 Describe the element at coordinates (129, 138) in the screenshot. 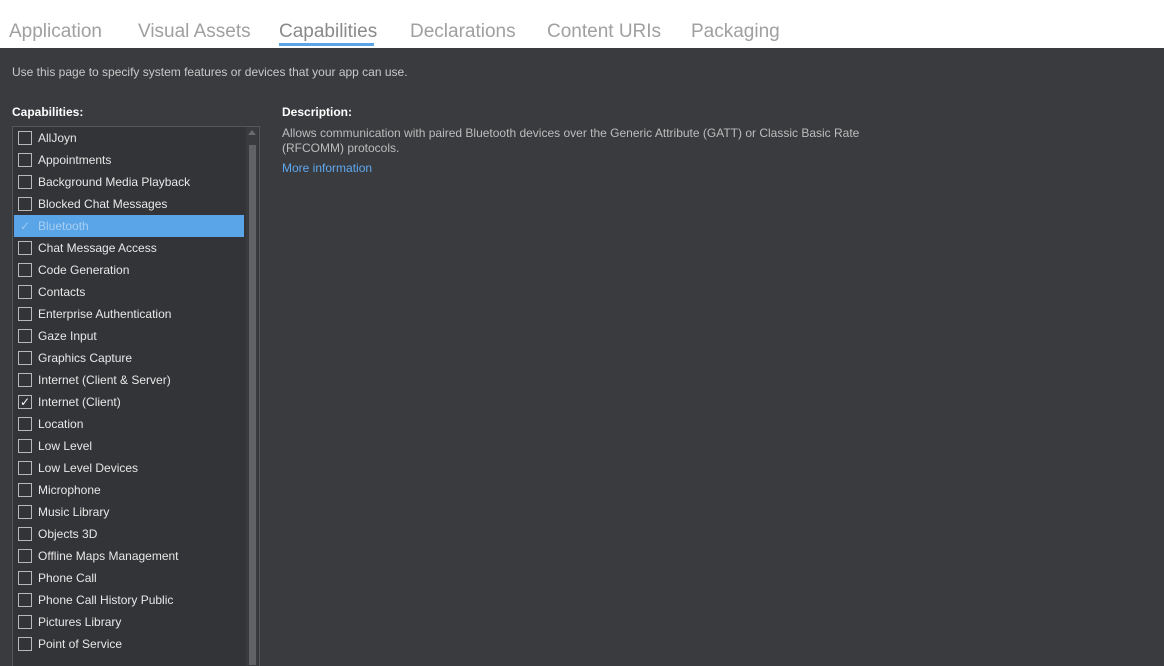

I see `capability-item: AllJoyn` at that location.